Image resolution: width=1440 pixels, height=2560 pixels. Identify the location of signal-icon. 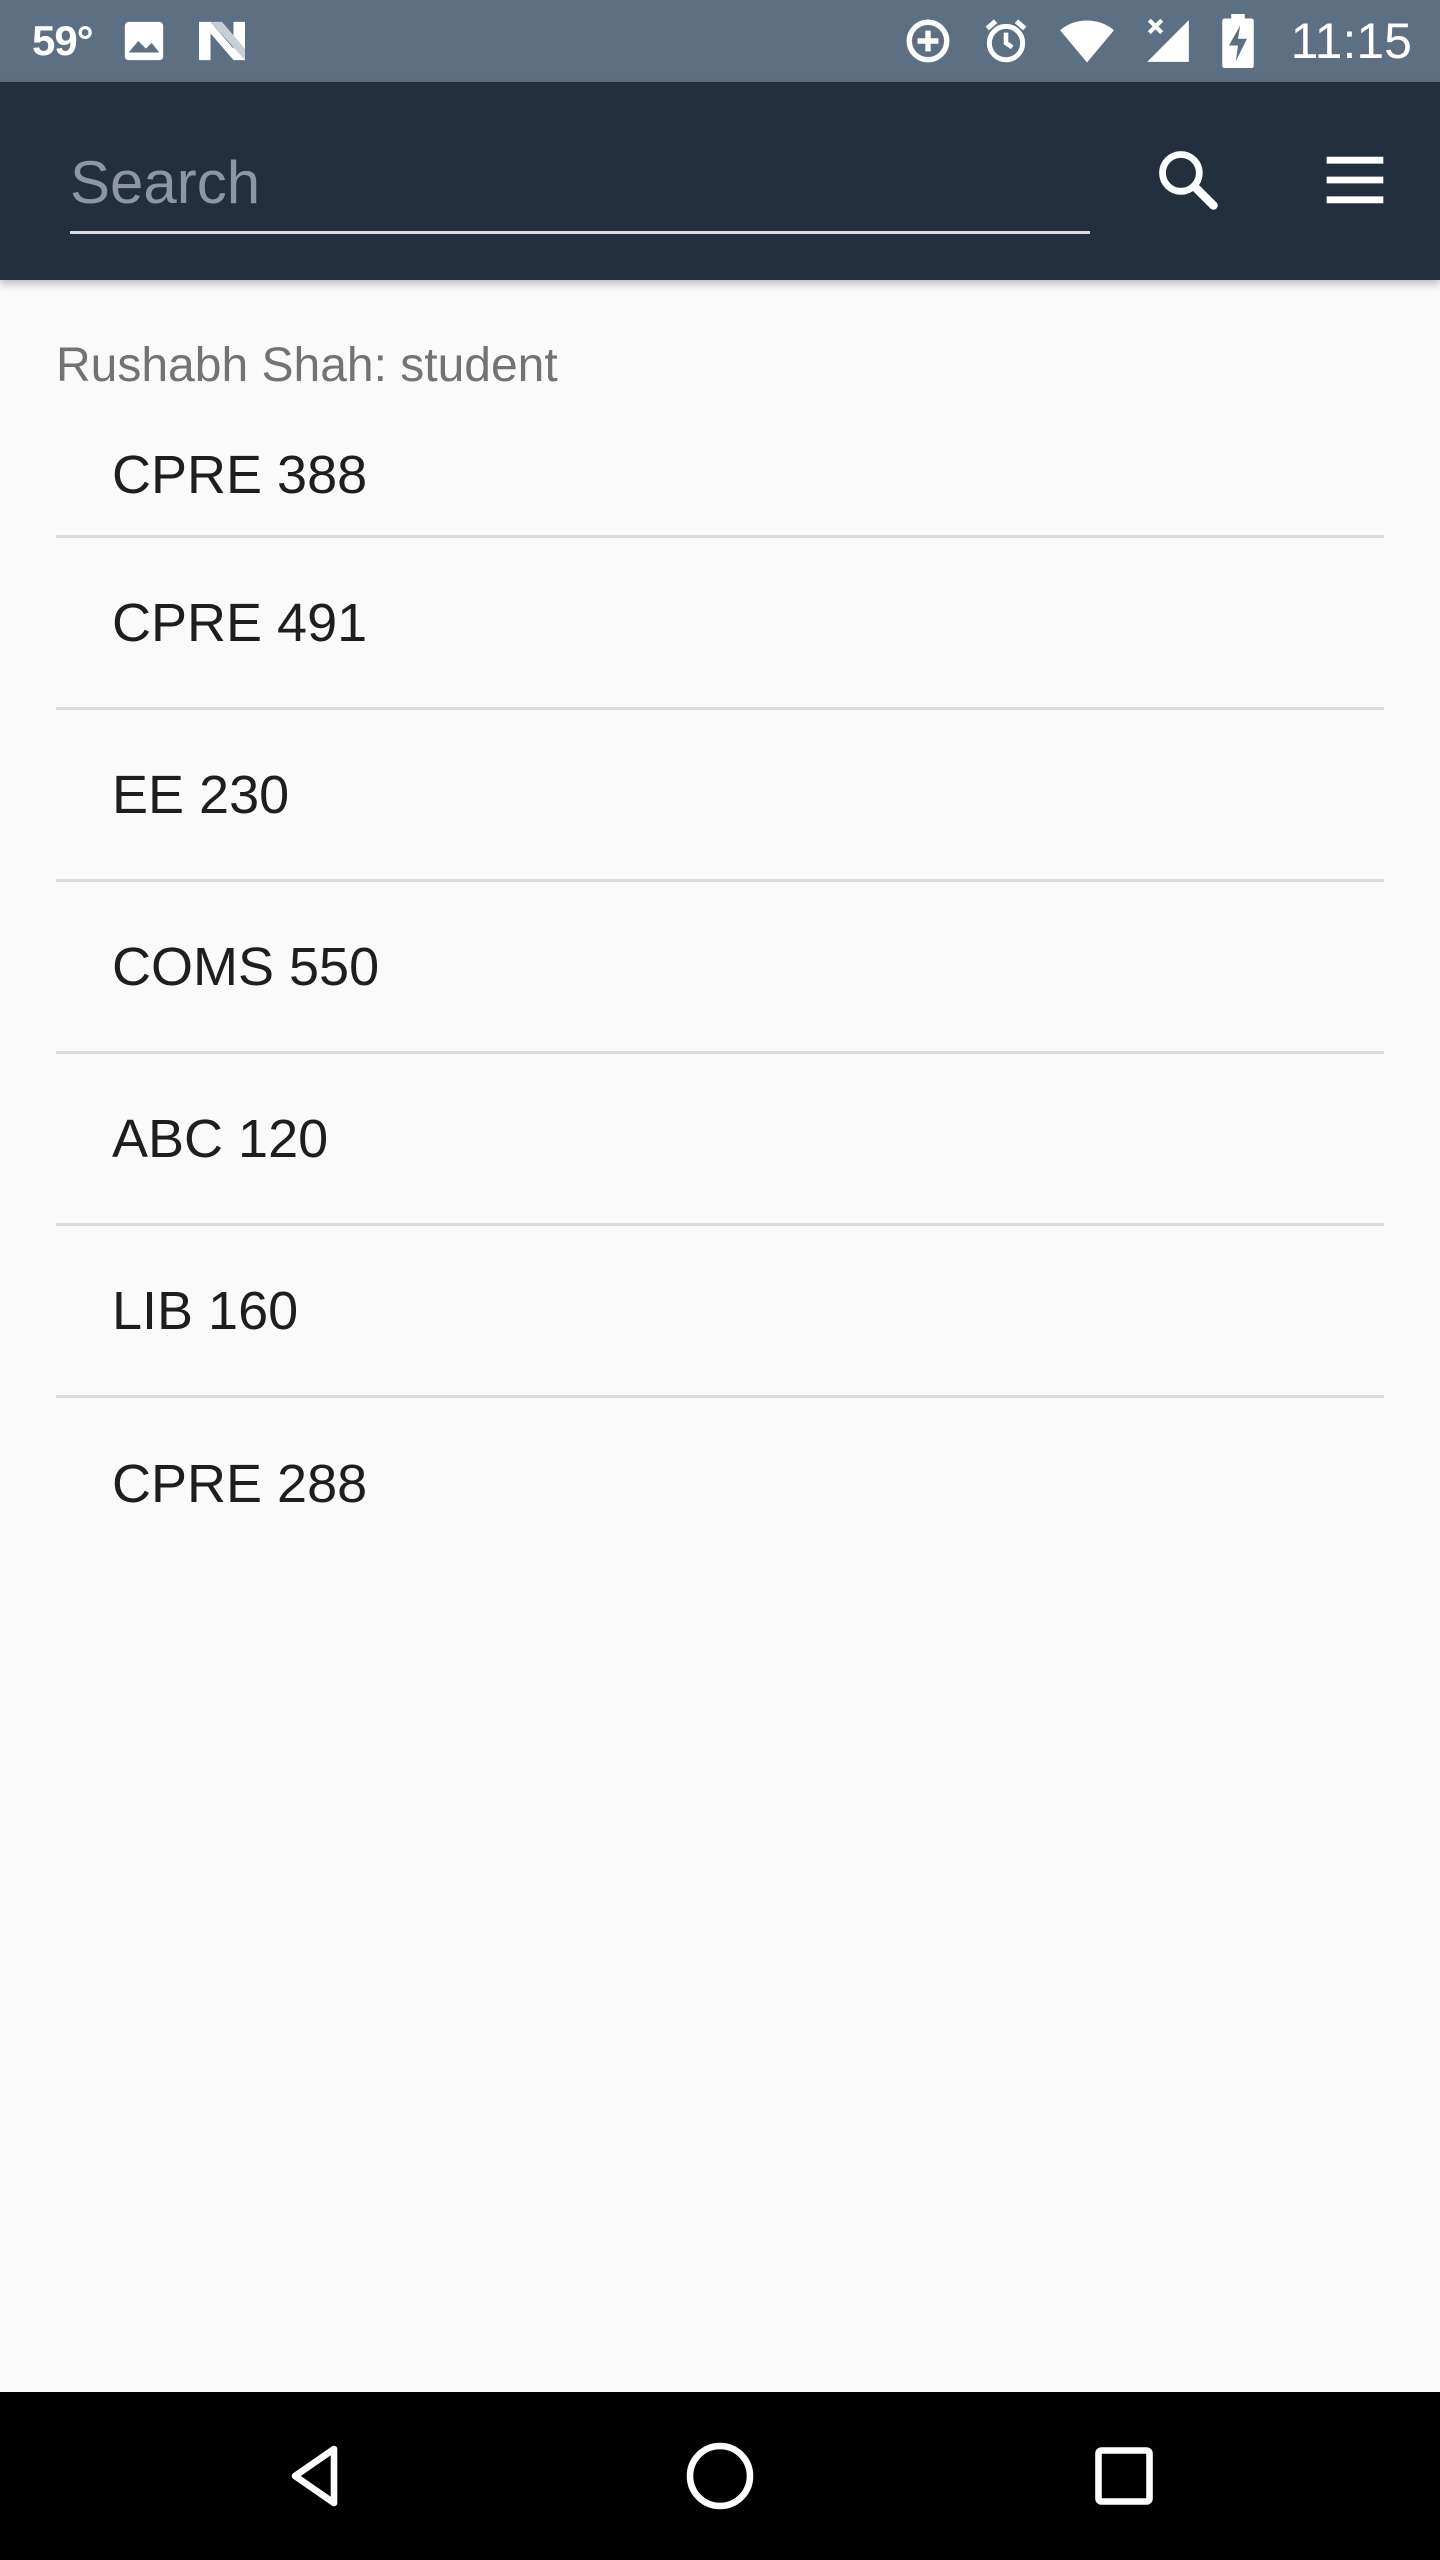
(1167, 40).